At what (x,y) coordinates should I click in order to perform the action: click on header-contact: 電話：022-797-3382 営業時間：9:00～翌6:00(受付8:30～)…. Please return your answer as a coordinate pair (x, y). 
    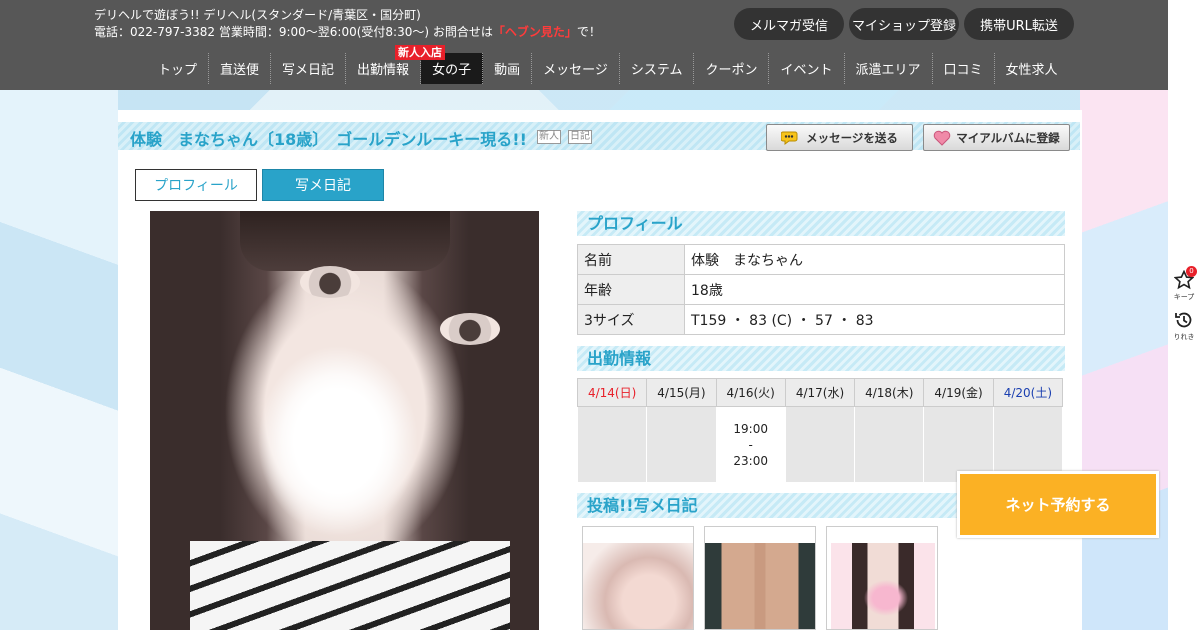
    Looking at the image, I should click on (347, 31).